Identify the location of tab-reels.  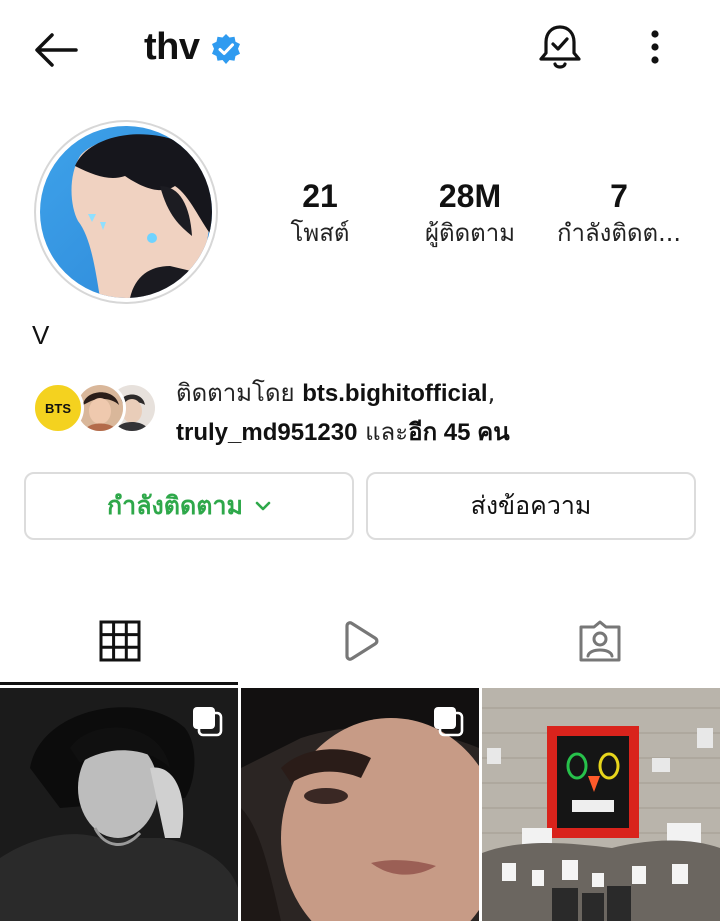
(360, 641).